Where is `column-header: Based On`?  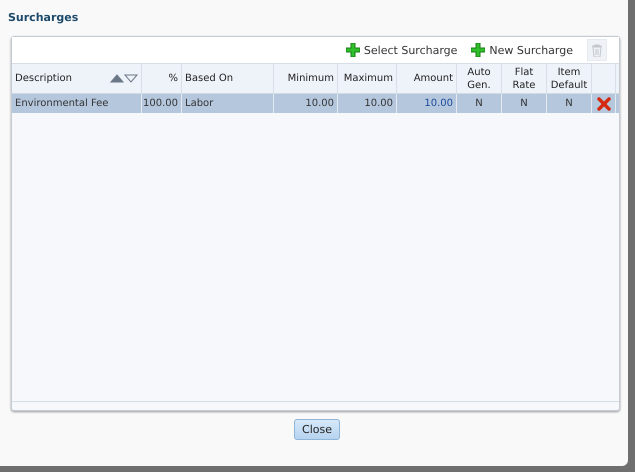 column-header: Based On is located at coordinates (209, 78).